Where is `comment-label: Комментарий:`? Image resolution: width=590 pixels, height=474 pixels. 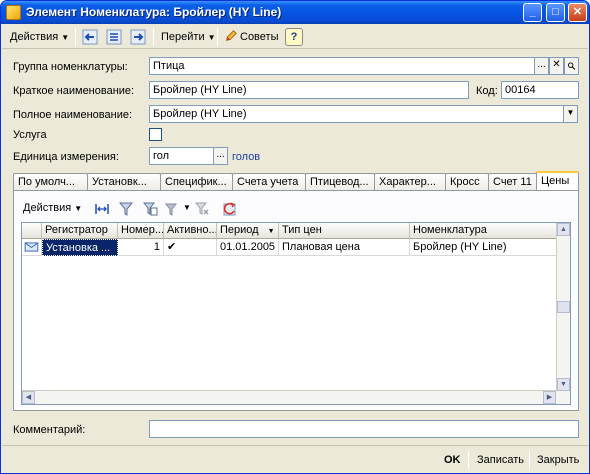
comment-label: Комментарий: is located at coordinates (49, 430).